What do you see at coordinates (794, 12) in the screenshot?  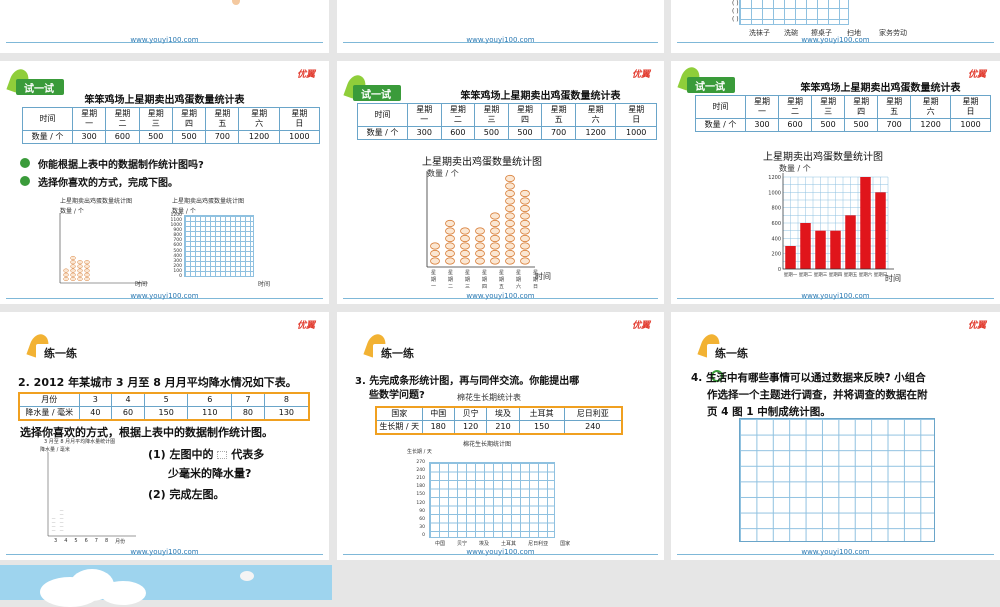 I see `chart-grid` at bounding box center [794, 12].